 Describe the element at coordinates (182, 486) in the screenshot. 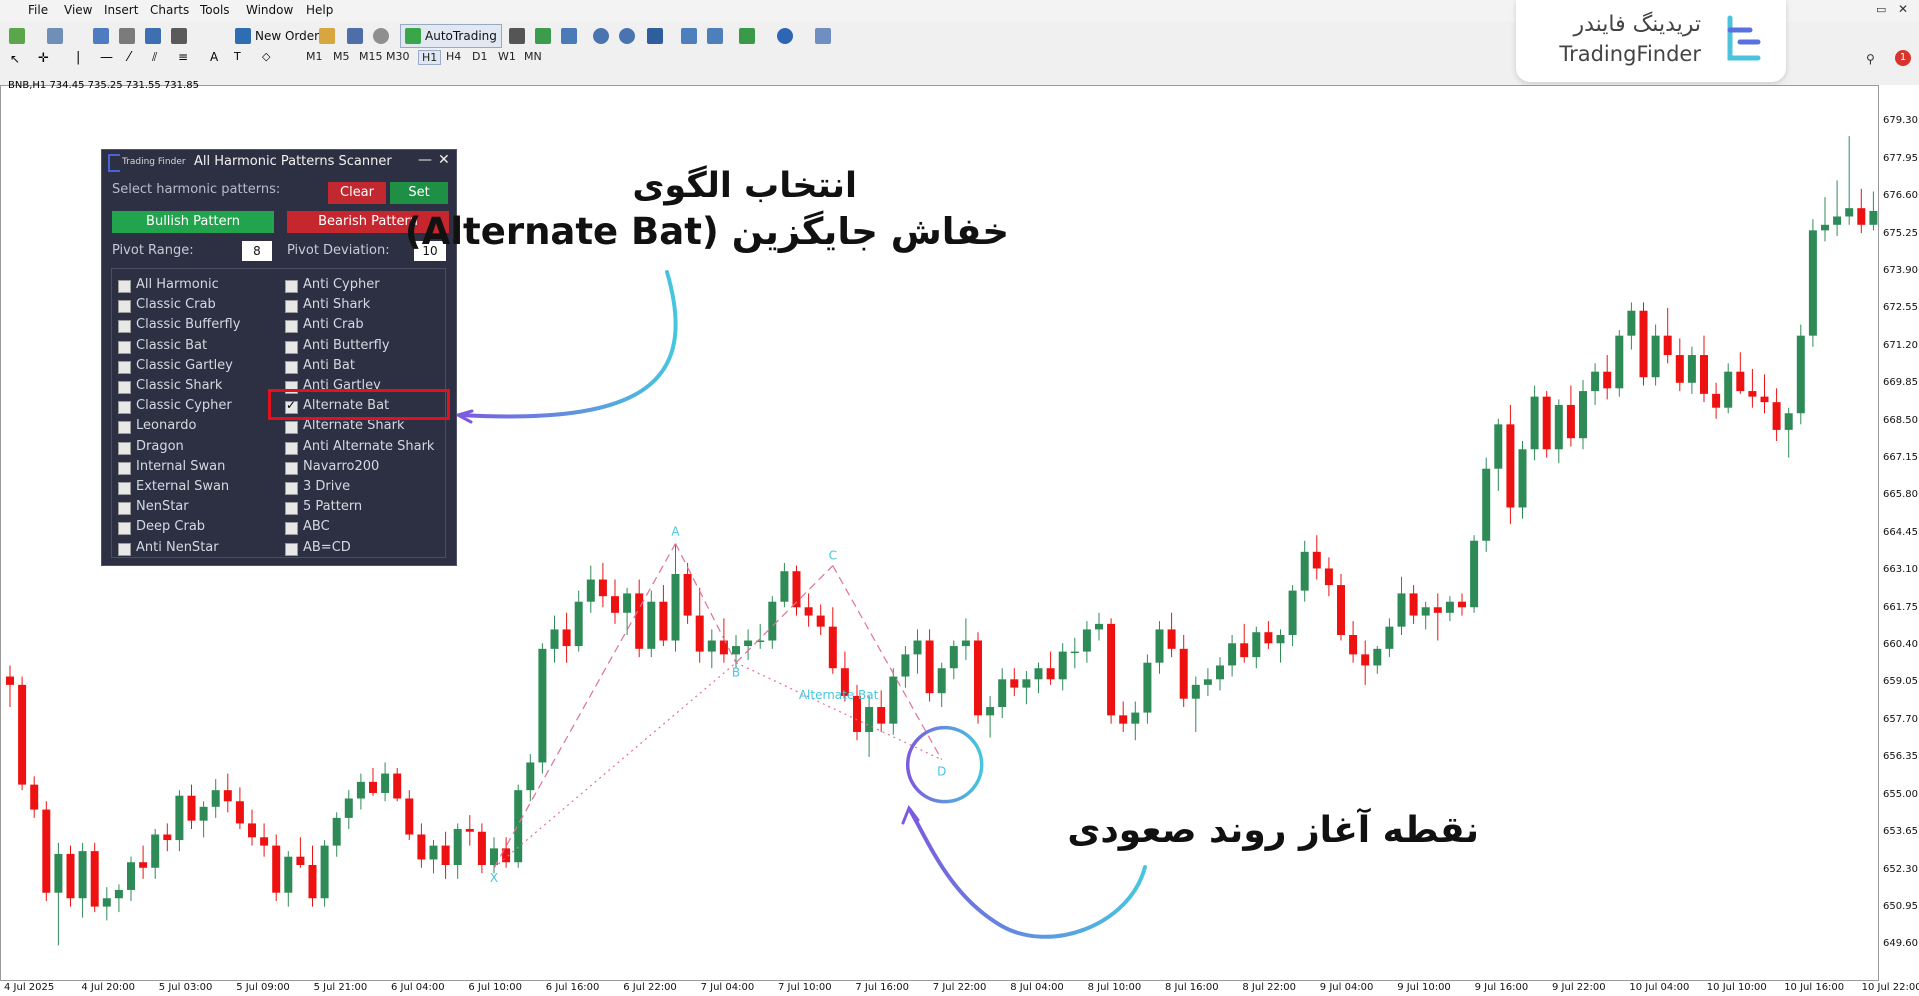

I see `pattern-option: External Swan` at that location.